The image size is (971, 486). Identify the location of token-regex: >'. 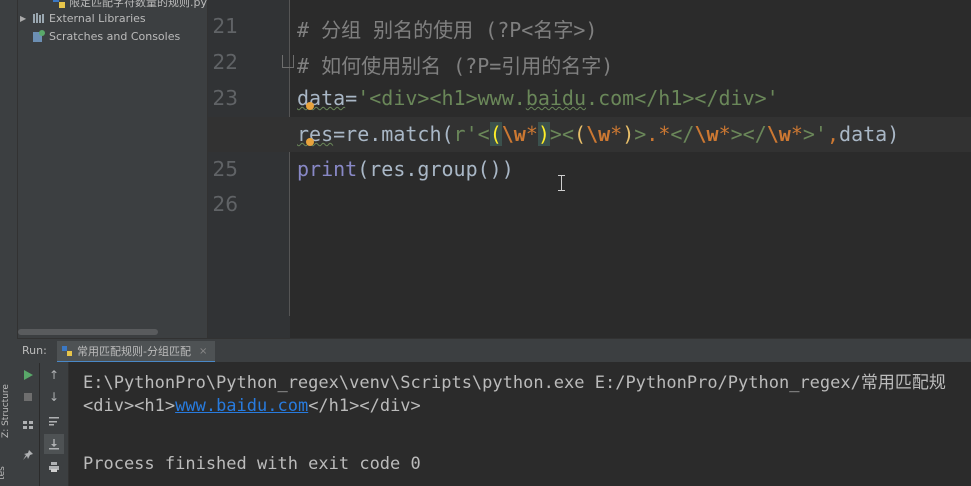
(814, 134).